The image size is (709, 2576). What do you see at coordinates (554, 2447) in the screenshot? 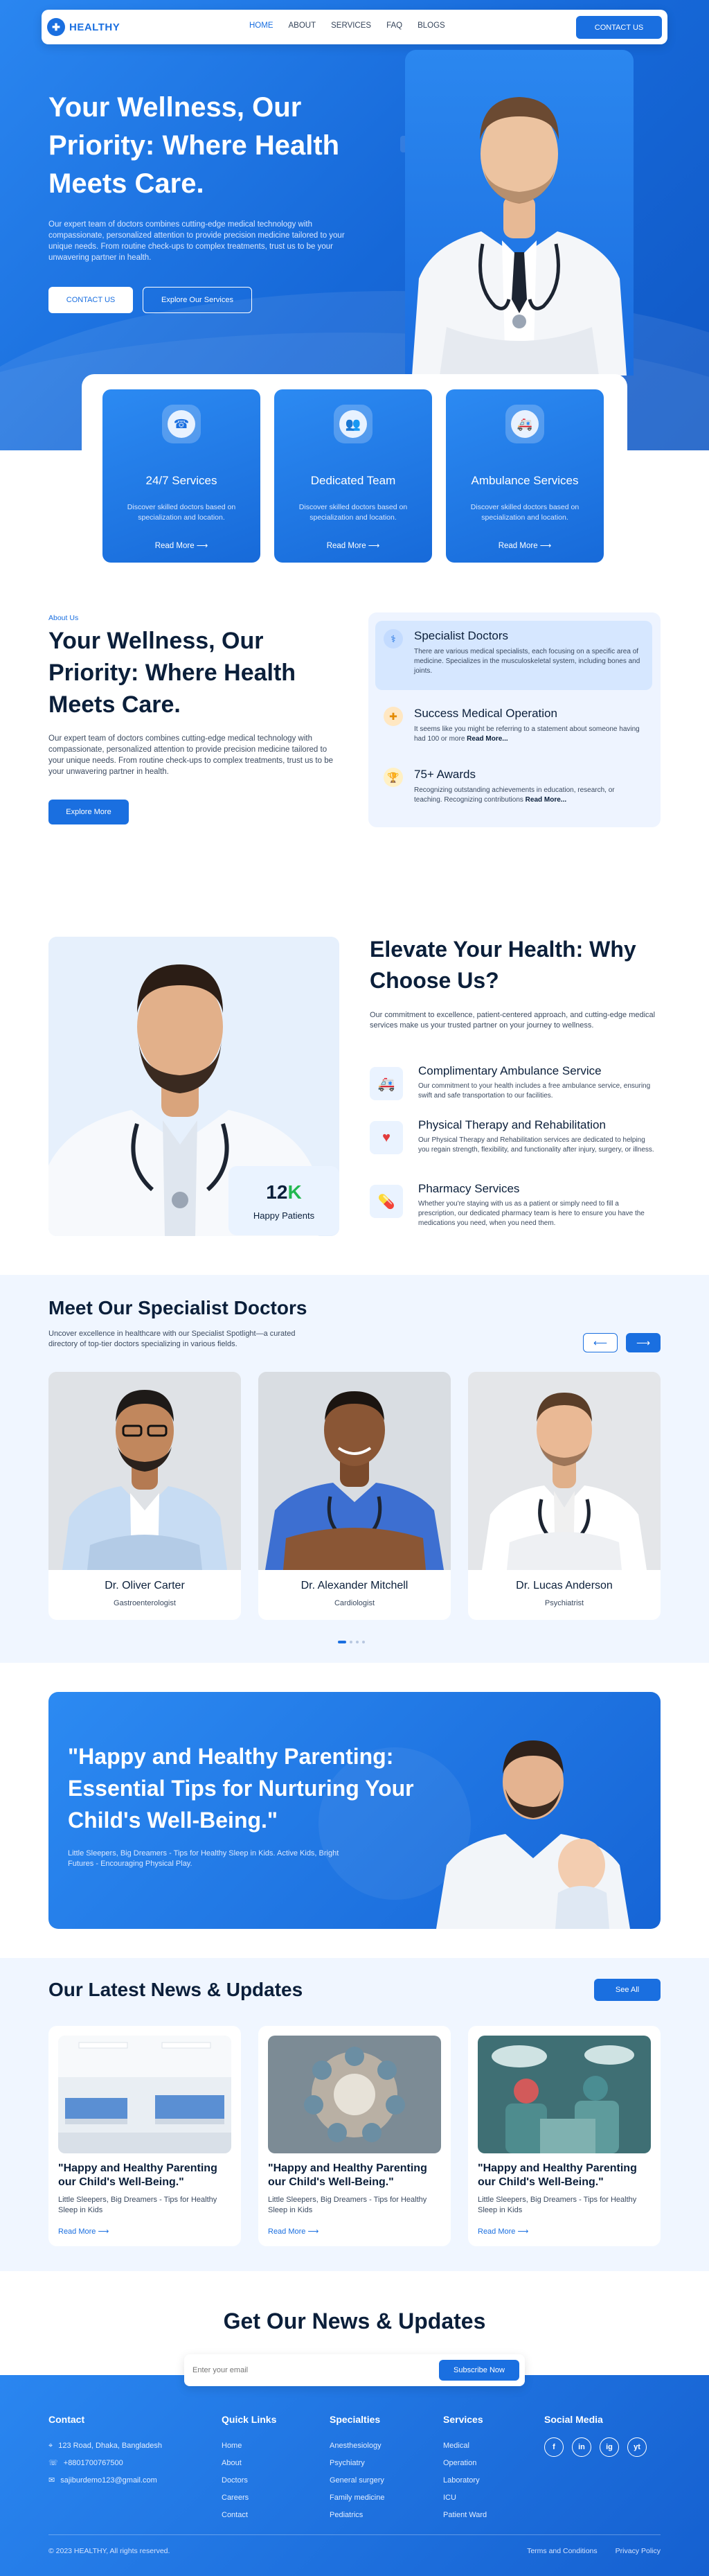
I see `facebook-icon: f` at bounding box center [554, 2447].